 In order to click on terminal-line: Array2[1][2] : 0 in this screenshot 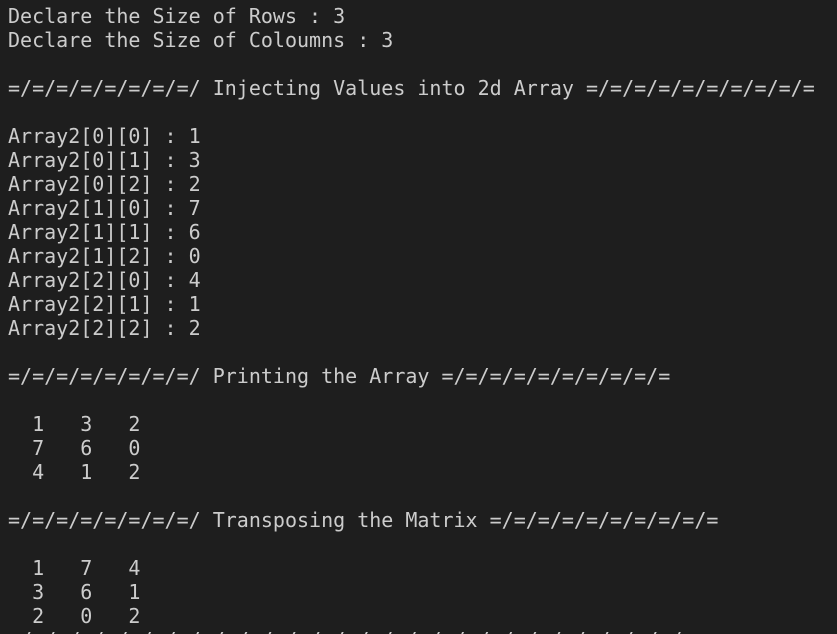, I will do `click(104, 256)`.